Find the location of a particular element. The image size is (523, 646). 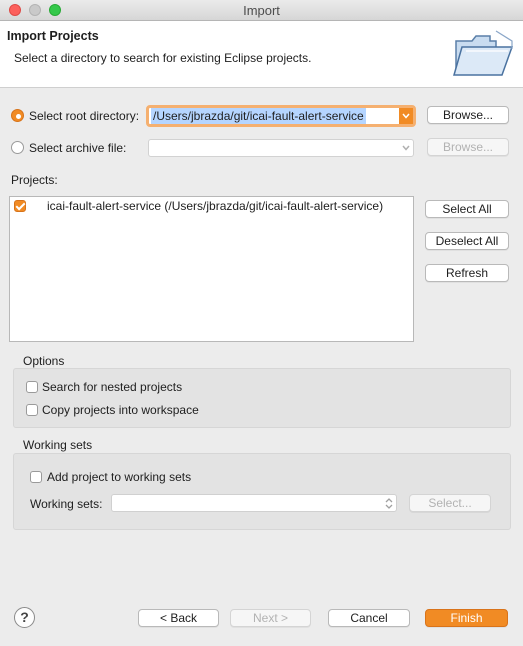

page-title: Import Projects is located at coordinates (53, 36).